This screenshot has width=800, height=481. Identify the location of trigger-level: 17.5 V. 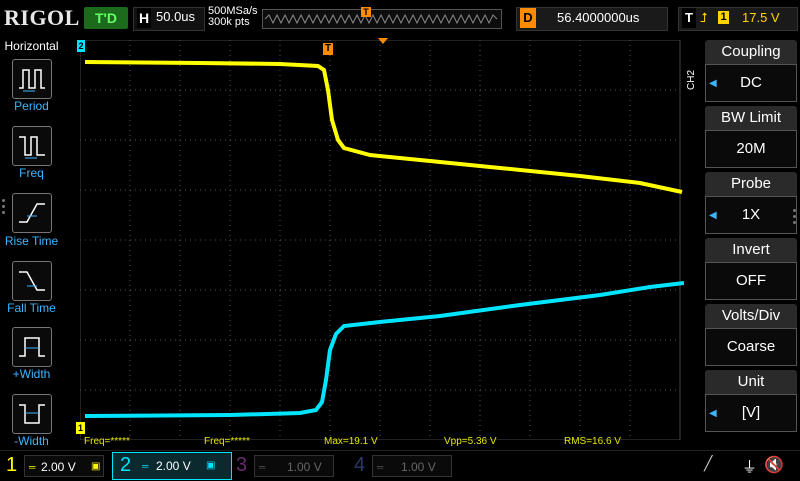
(761, 17).